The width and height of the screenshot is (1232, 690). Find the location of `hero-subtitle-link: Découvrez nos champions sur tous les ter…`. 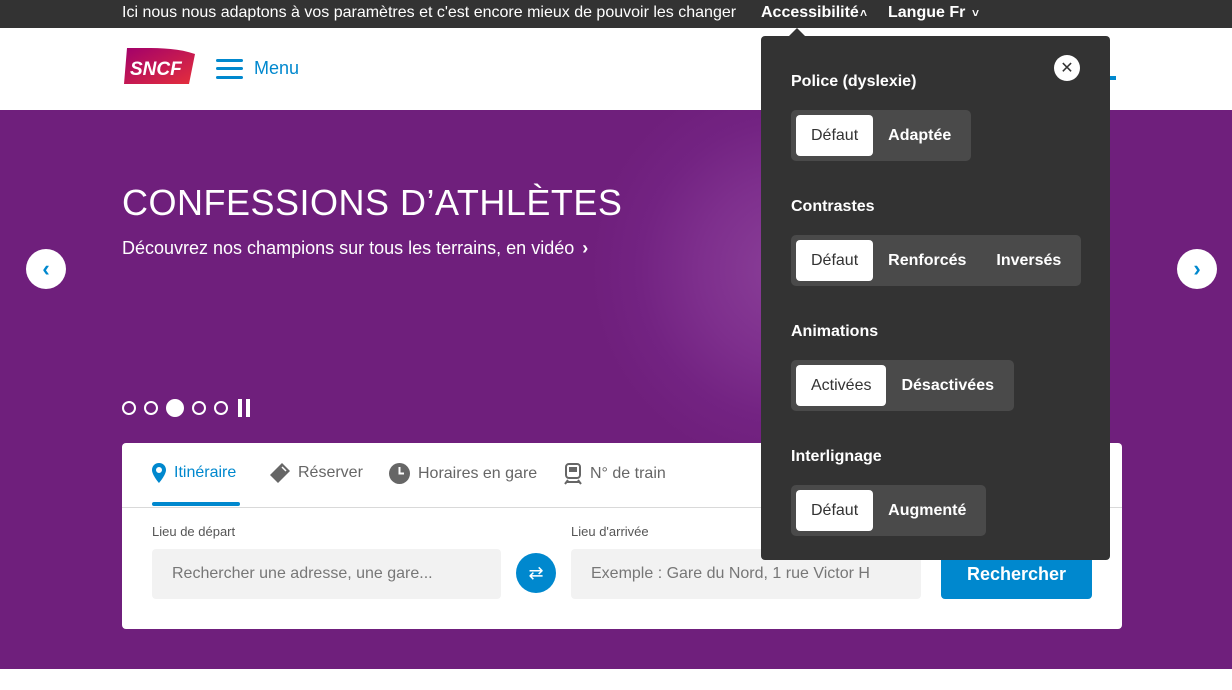

hero-subtitle-link: Découvrez nos champions sur tous les ter… is located at coordinates (355, 248).